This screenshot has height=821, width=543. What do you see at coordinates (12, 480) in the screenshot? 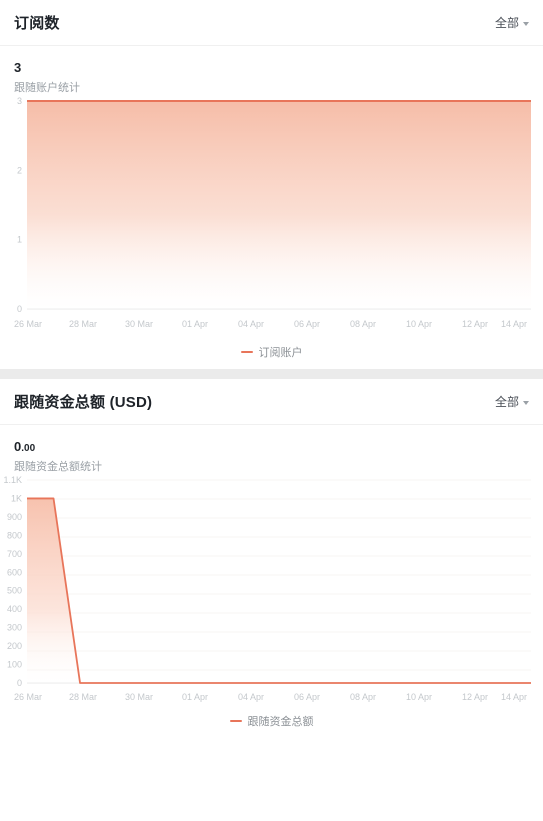
I see `y-tick-label: 1.1K` at bounding box center [12, 480].